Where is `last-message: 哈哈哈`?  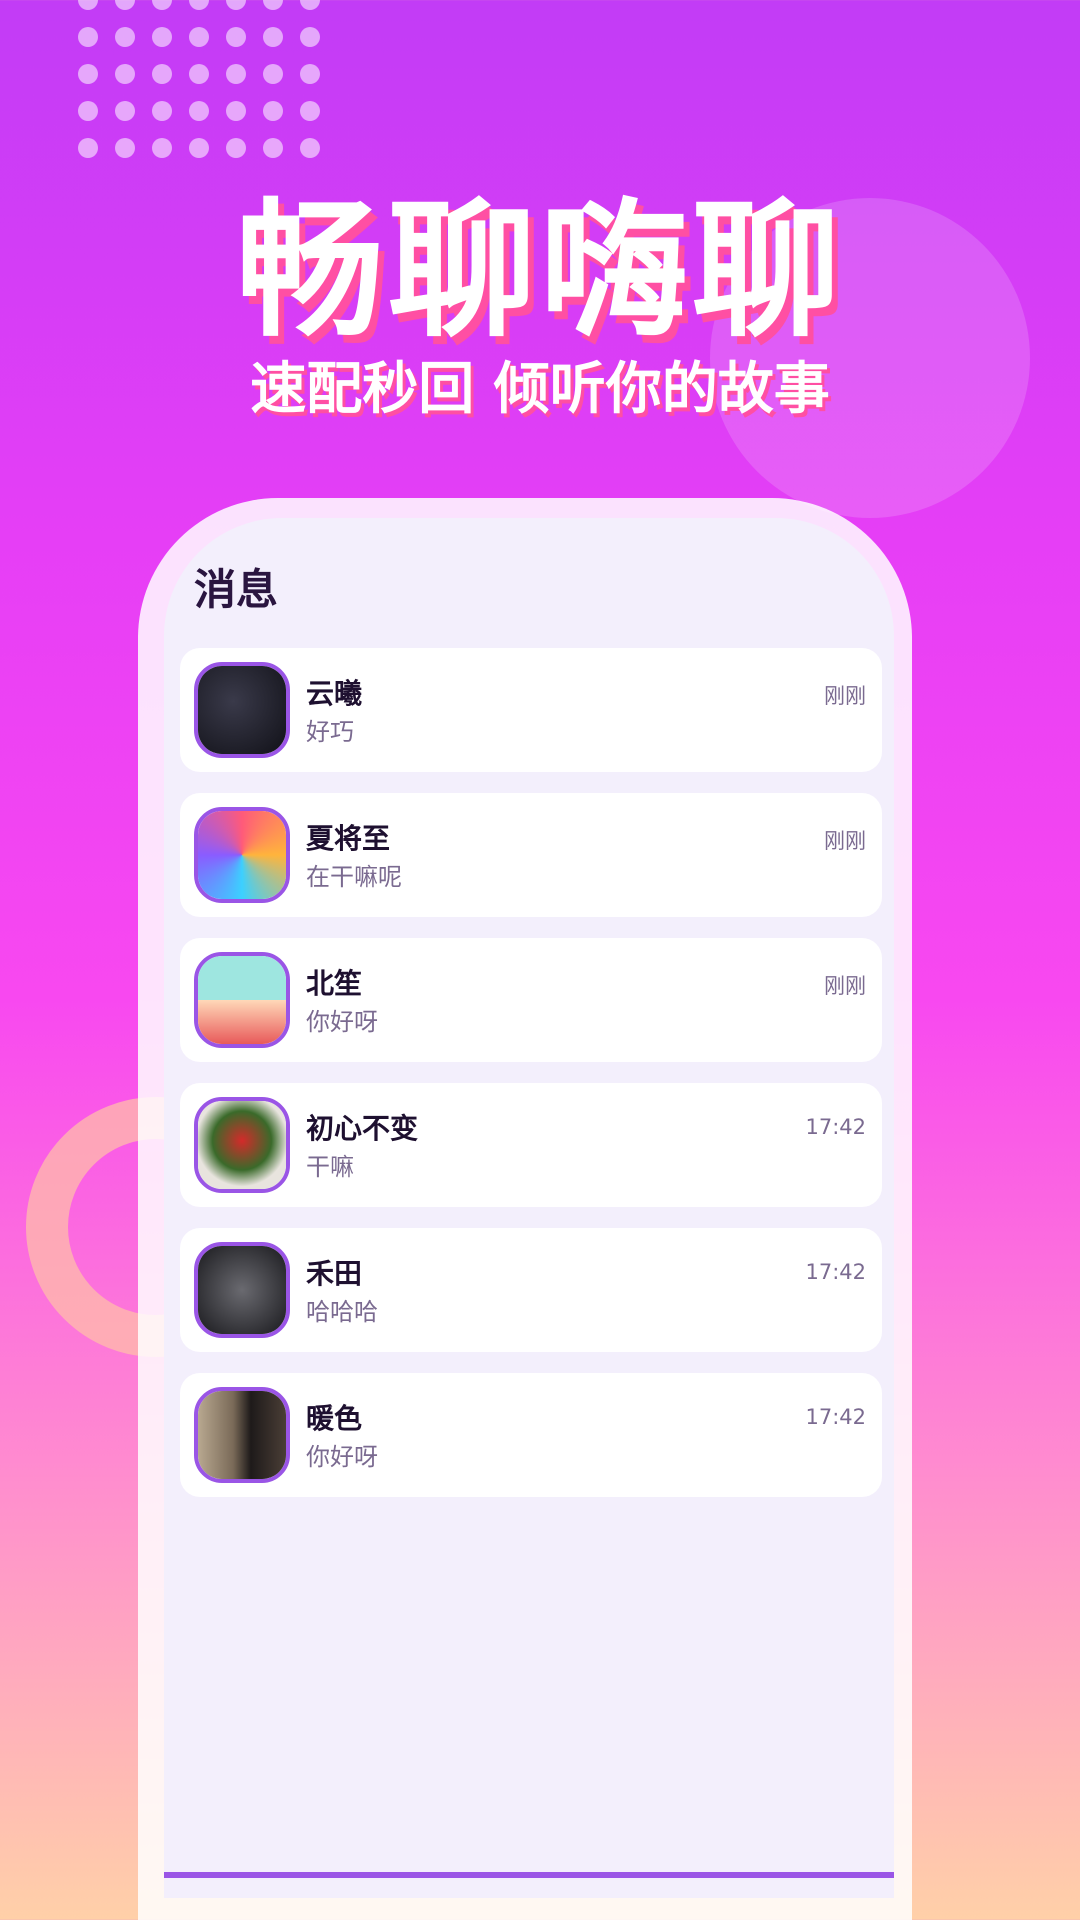
last-message: 哈哈哈 is located at coordinates (342, 1312).